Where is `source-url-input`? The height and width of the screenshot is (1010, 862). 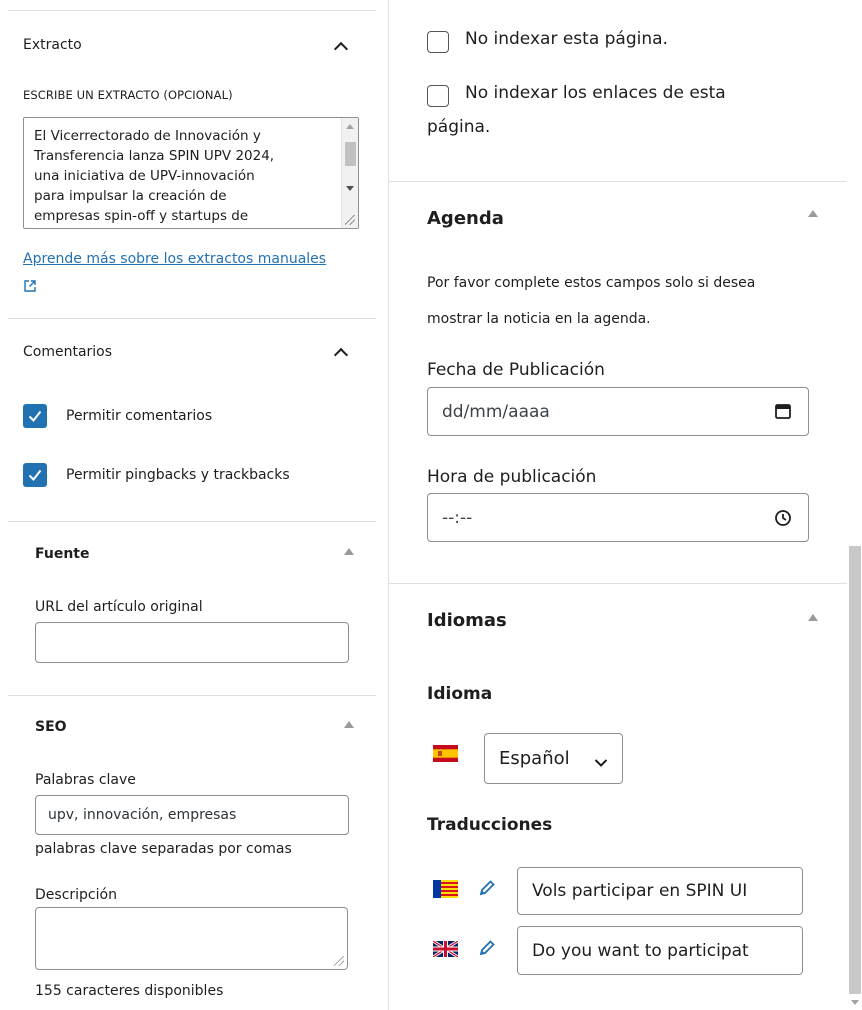 source-url-input is located at coordinates (192, 642).